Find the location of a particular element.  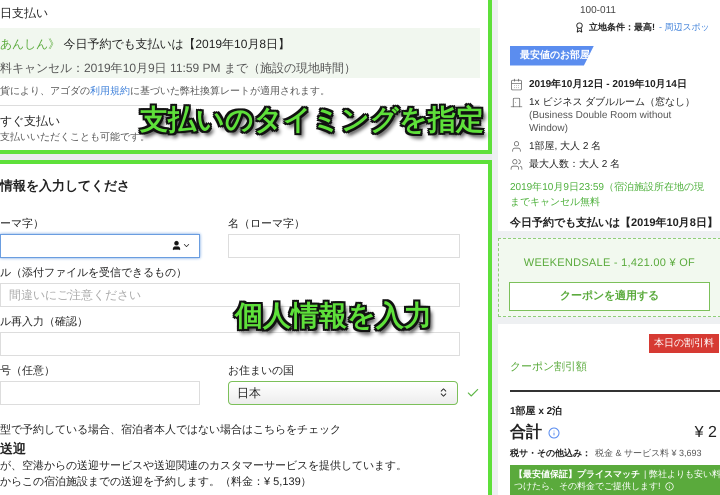

input-field is located at coordinates (100, 246).